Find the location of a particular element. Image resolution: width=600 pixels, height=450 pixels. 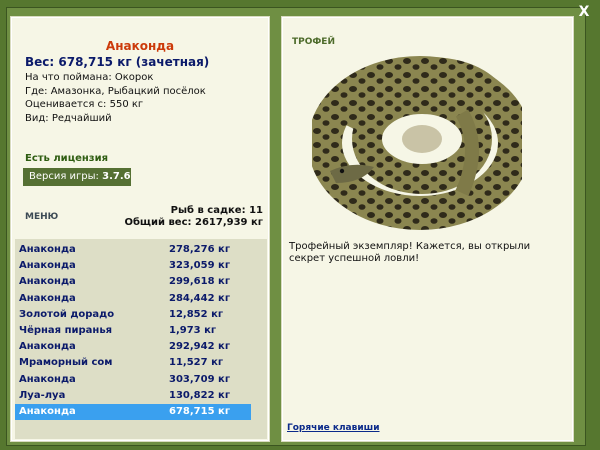

close-icon: X is located at coordinates (584, 12).